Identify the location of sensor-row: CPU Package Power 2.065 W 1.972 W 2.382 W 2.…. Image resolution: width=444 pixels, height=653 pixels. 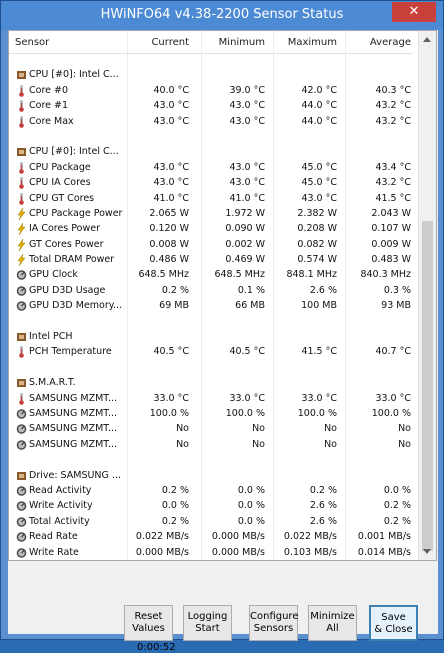
(211, 214).